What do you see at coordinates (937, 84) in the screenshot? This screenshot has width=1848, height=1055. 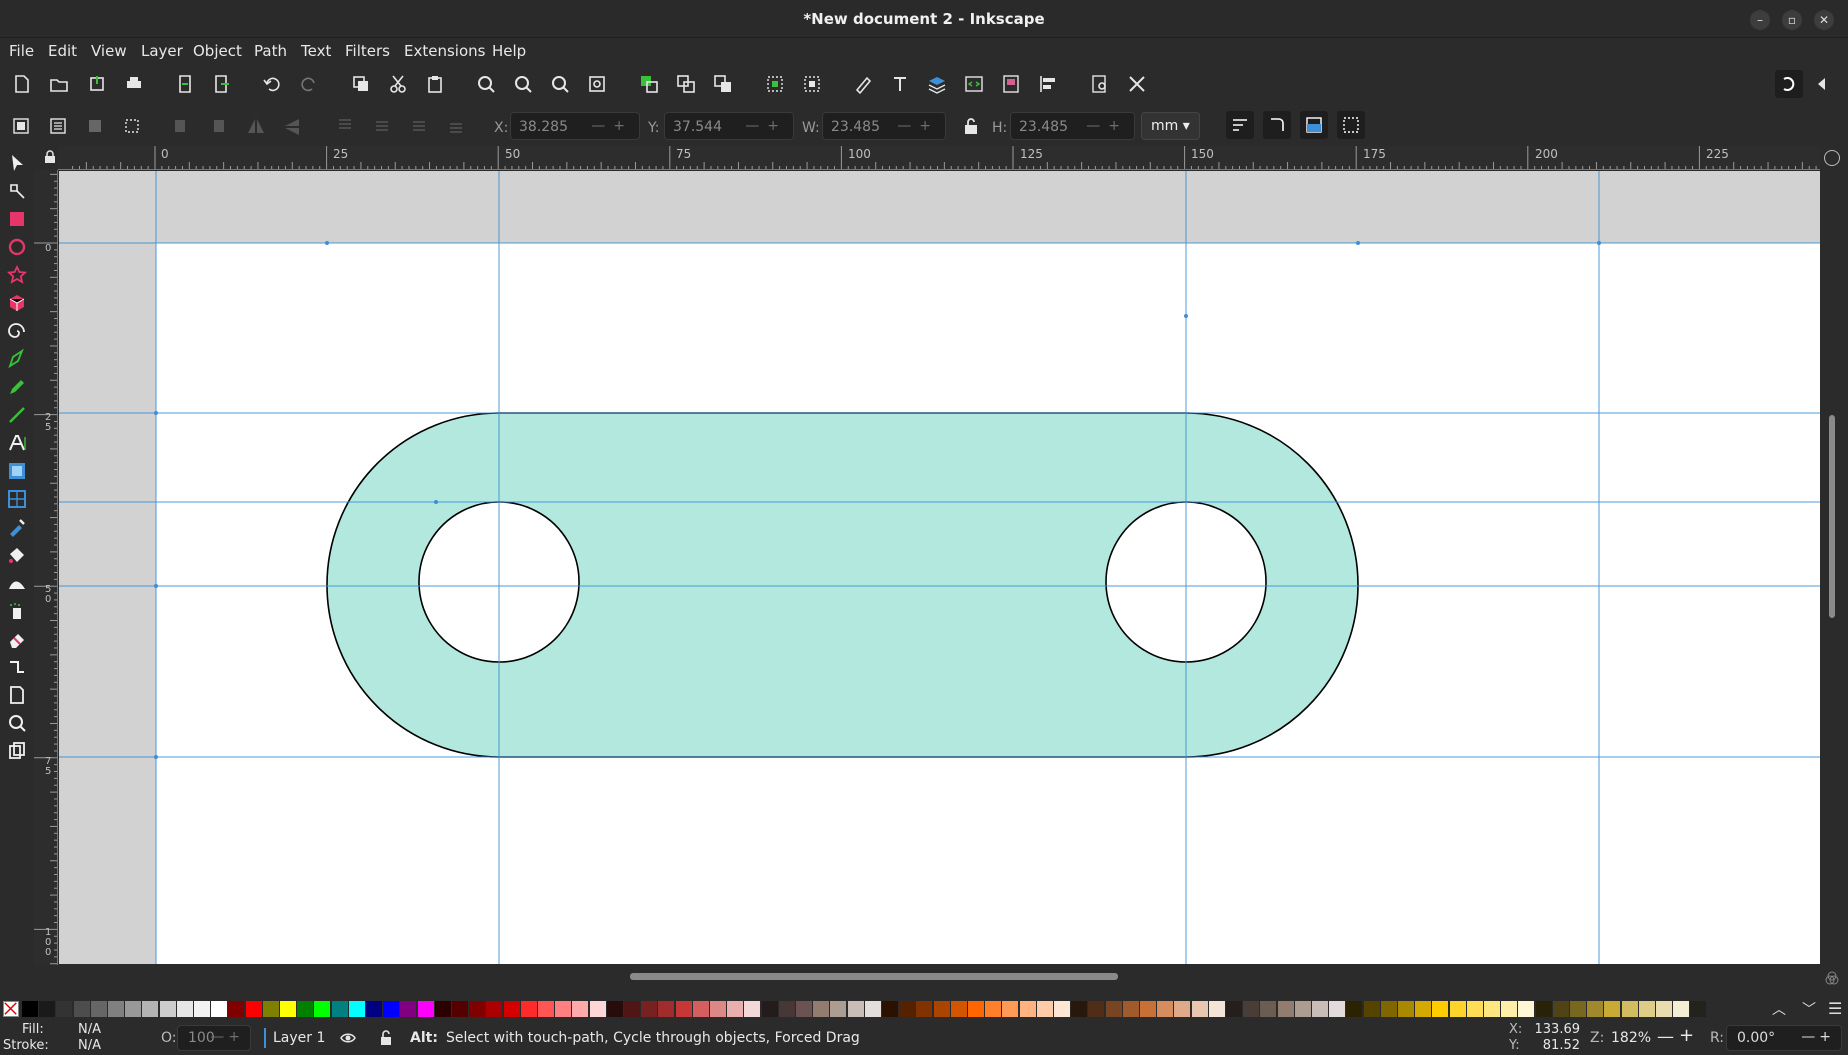 I see `layers-icon` at bounding box center [937, 84].